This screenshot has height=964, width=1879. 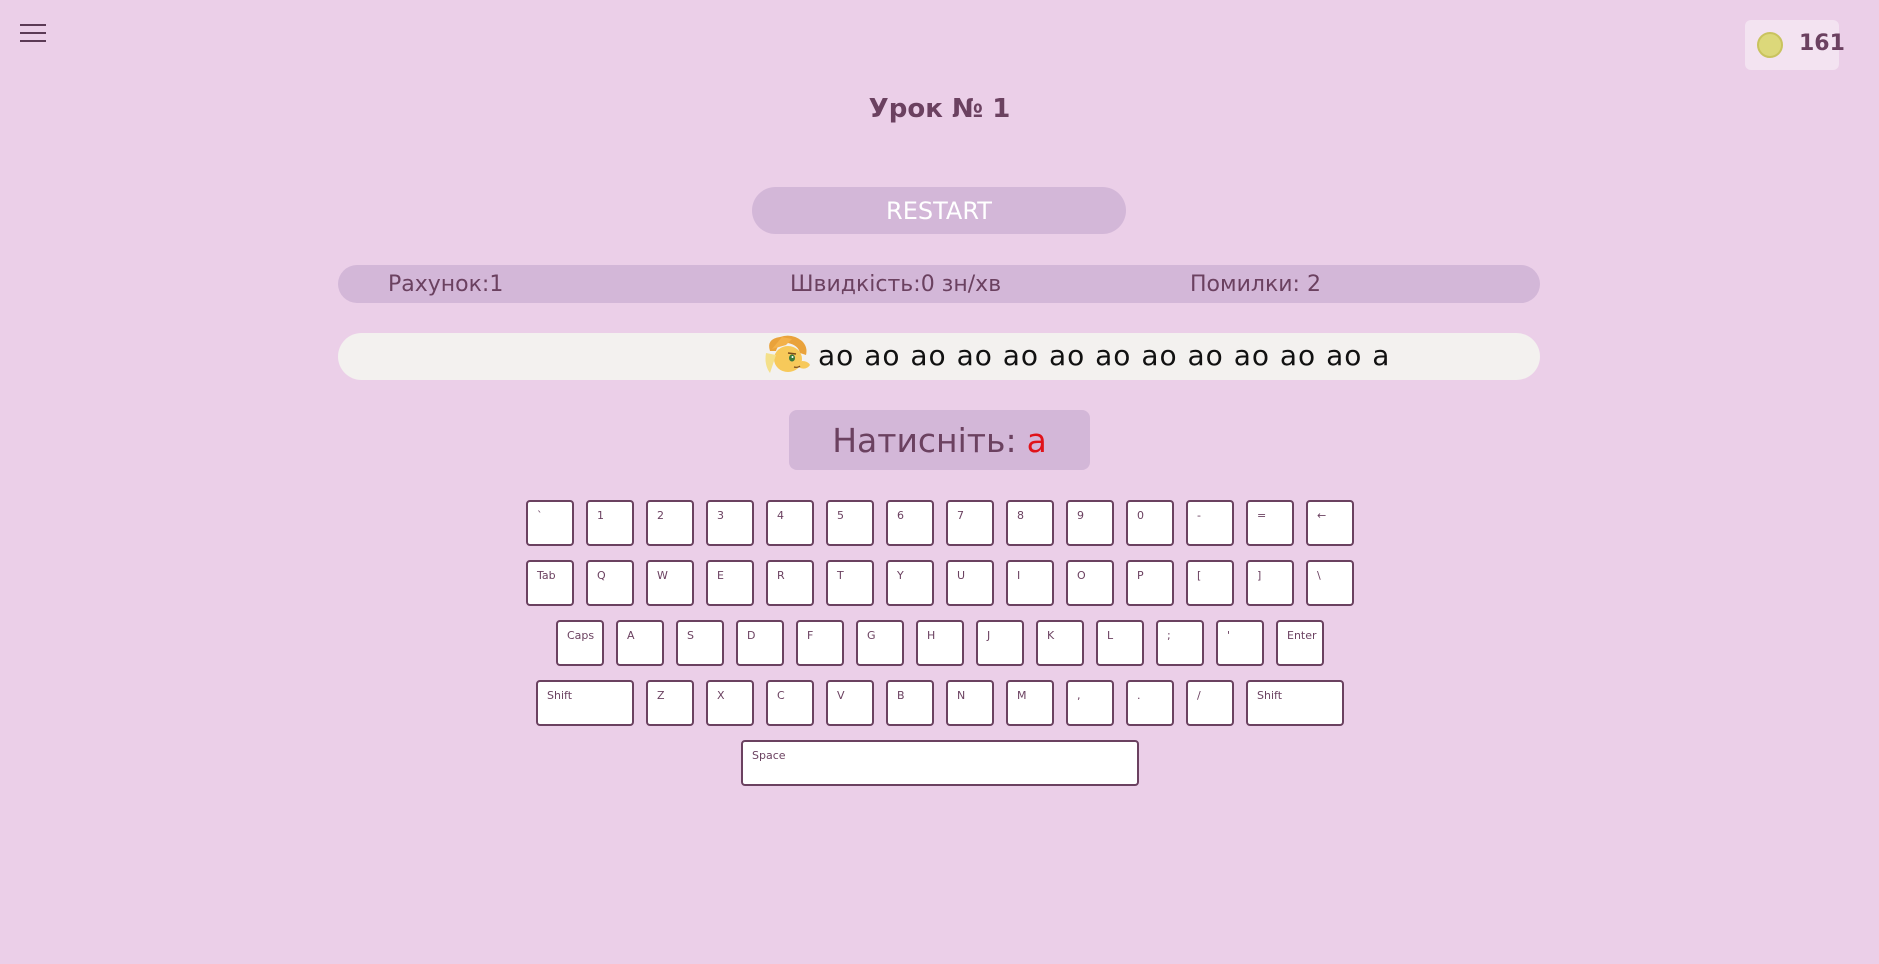 I want to click on key-o: O, so click(x=1090, y=583).